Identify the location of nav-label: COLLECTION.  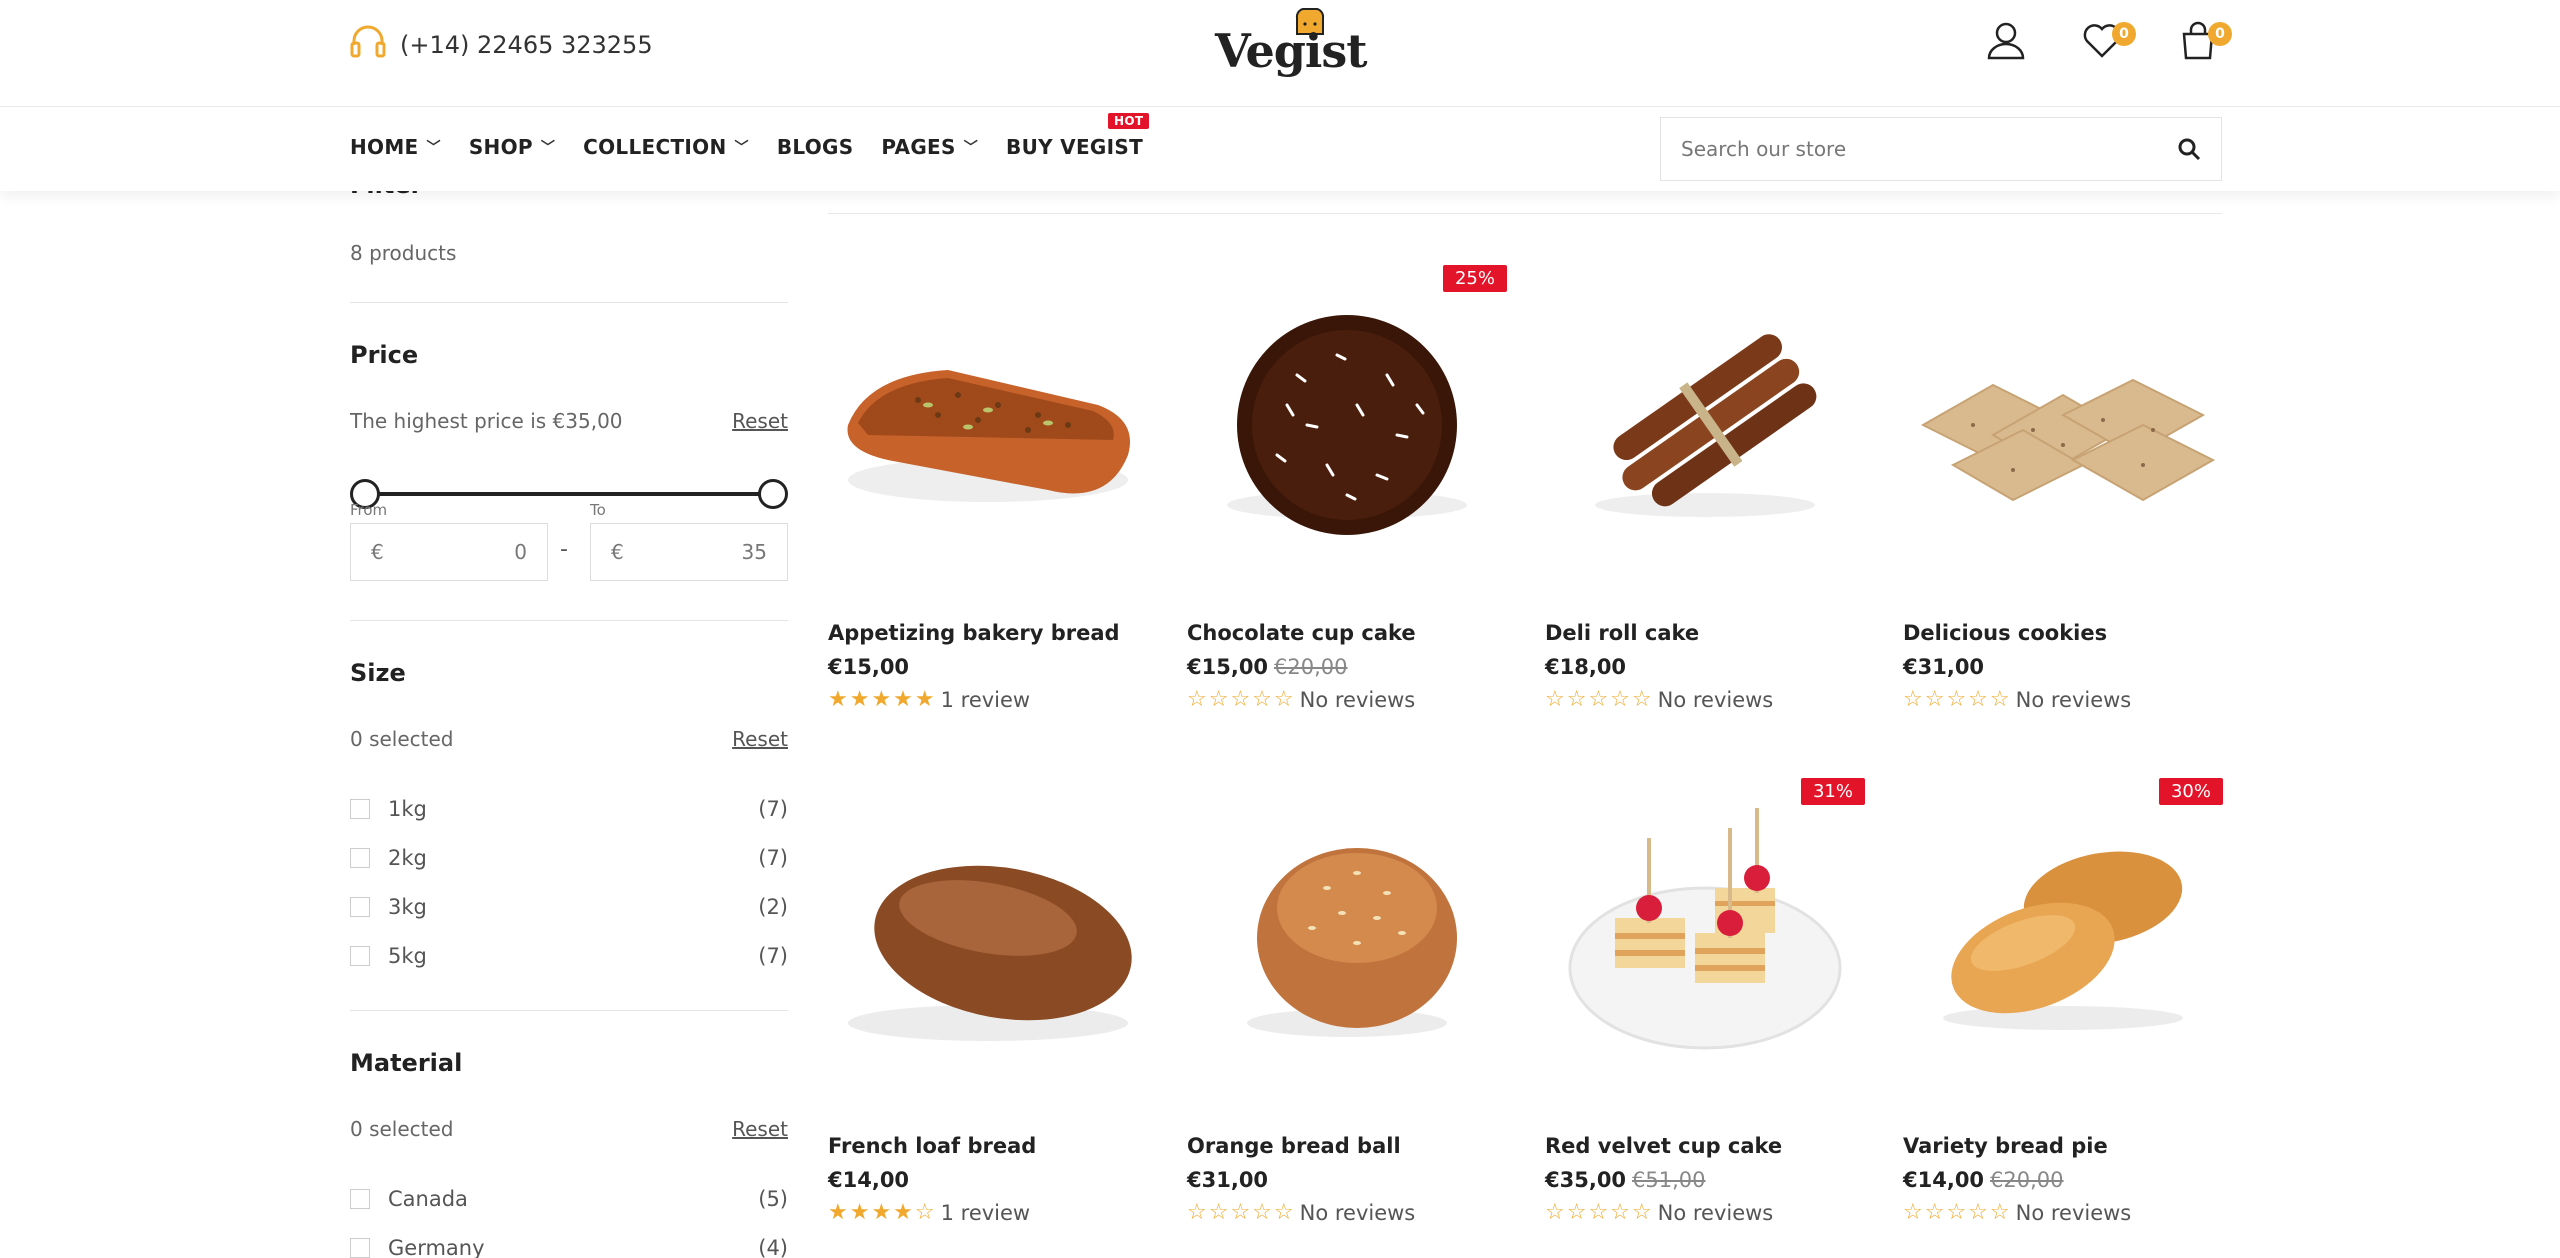
(655, 147).